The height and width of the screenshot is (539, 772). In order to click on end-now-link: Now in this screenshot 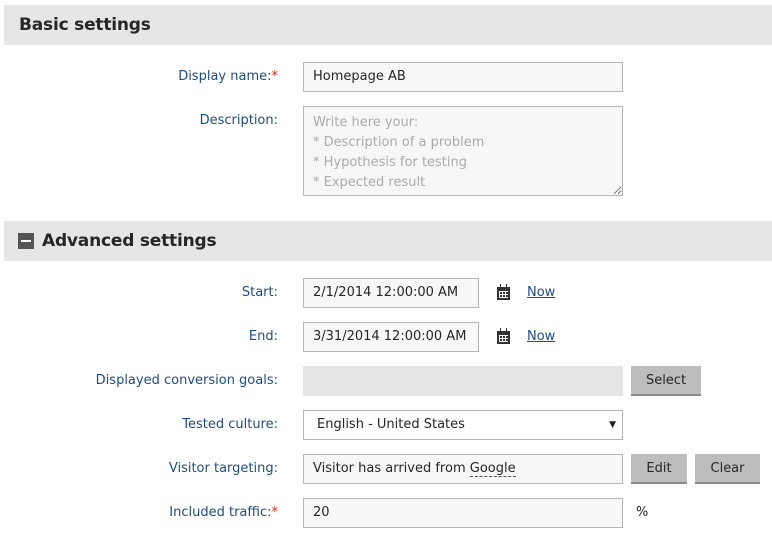, I will do `click(541, 336)`.